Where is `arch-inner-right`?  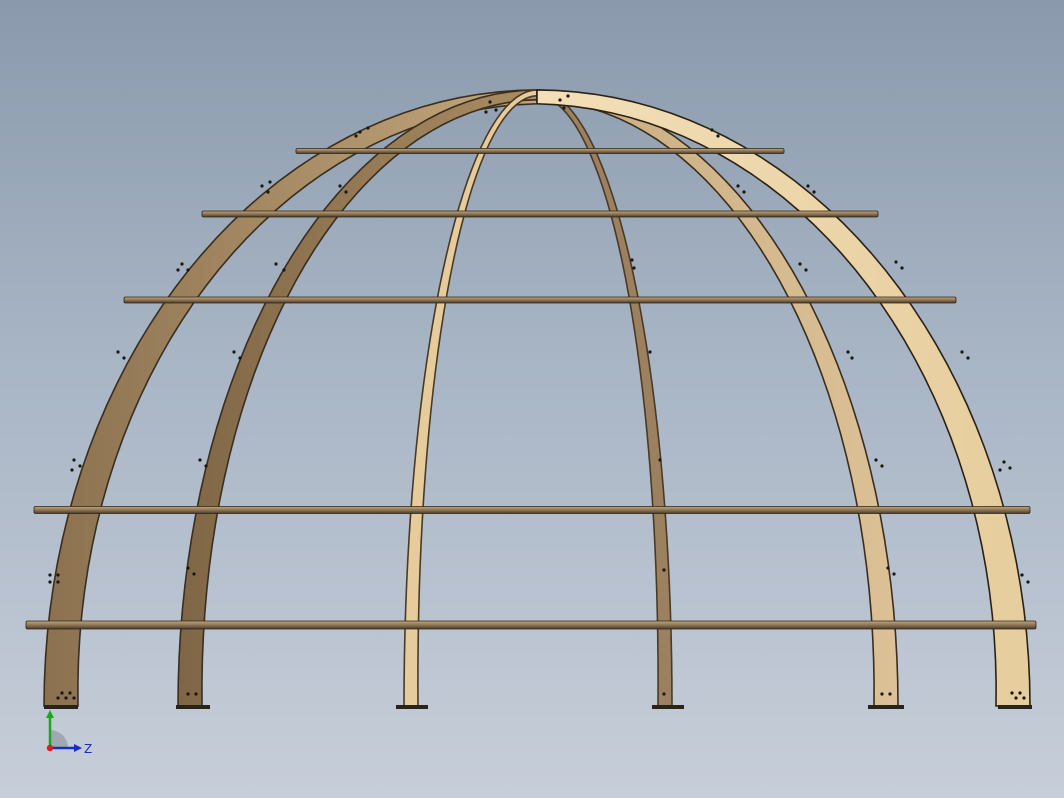
arch-inner-right is located at coordinates (604, 398).